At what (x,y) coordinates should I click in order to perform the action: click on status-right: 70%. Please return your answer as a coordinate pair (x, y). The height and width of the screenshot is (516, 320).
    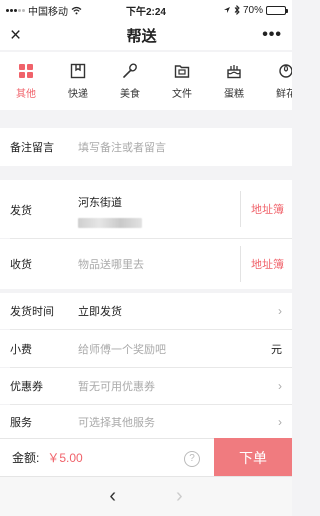
    Looking at the image, I should click on (237, 10).